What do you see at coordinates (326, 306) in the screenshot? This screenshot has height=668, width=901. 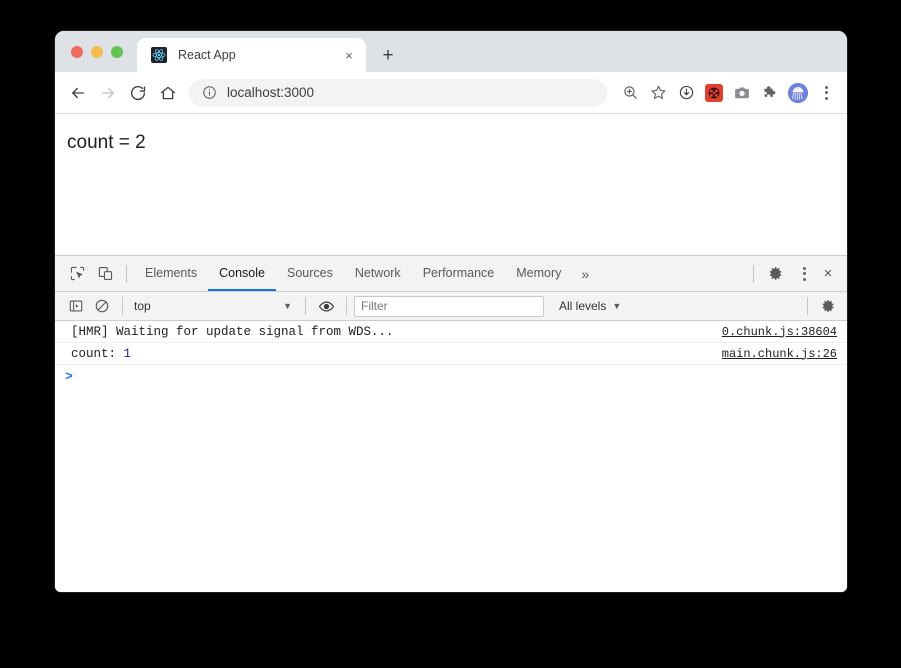 I see `live-expression-eye-icon` at bounding box center [326, 306].